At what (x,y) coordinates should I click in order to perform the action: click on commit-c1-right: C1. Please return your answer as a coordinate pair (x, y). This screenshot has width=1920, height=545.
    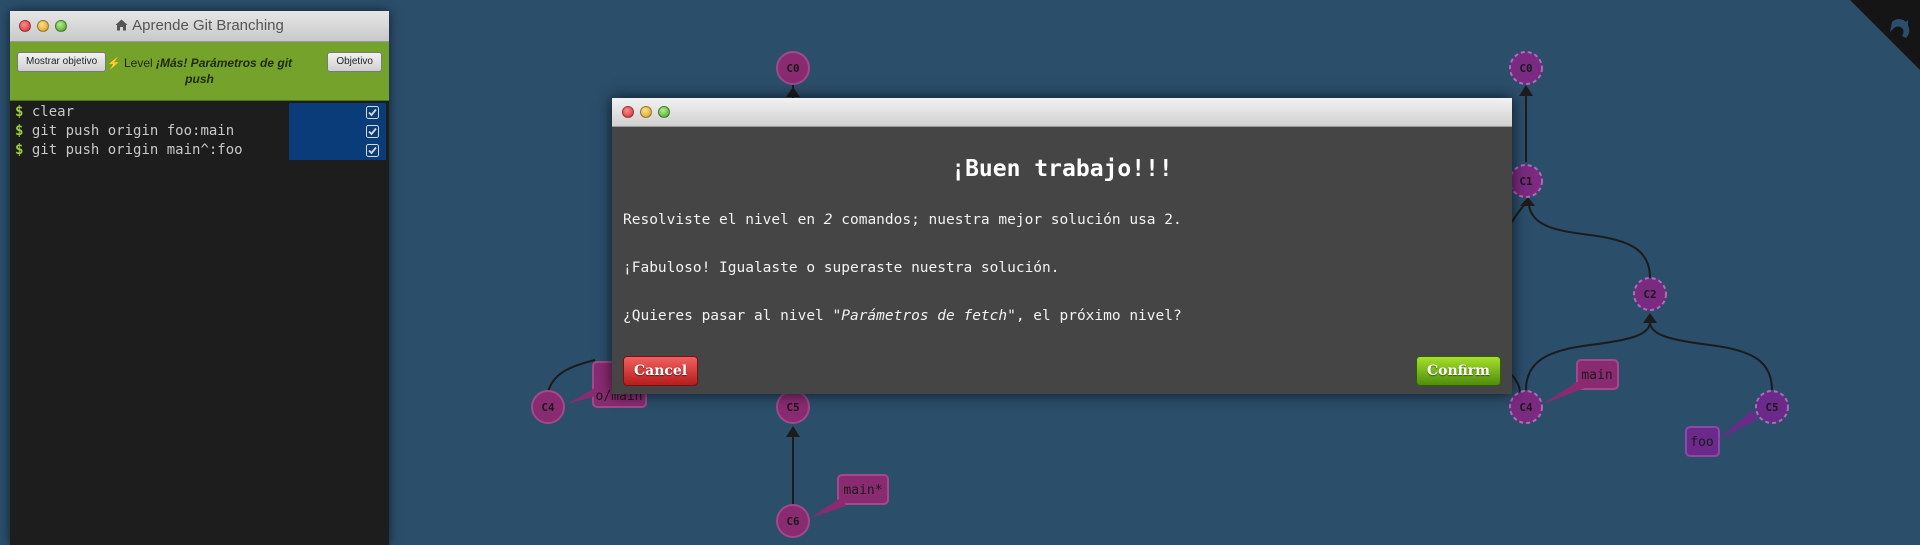
    Looking at the image, I should click on (1526, 181).